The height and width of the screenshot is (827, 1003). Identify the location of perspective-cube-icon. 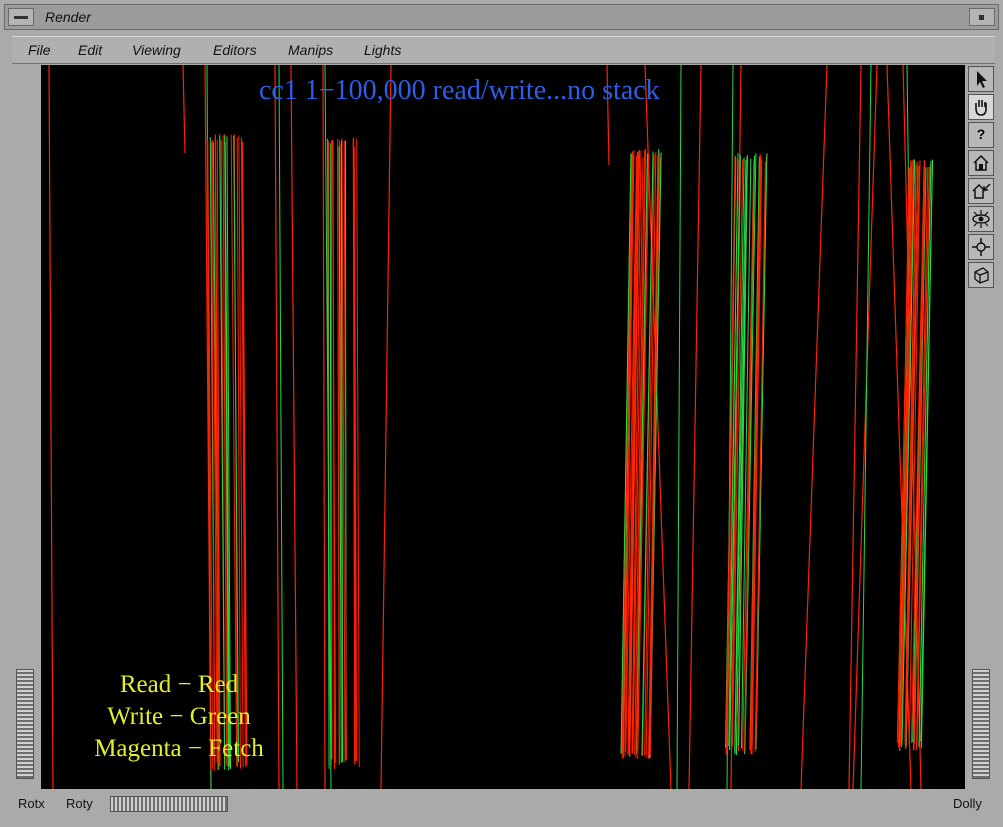
(981, 275).